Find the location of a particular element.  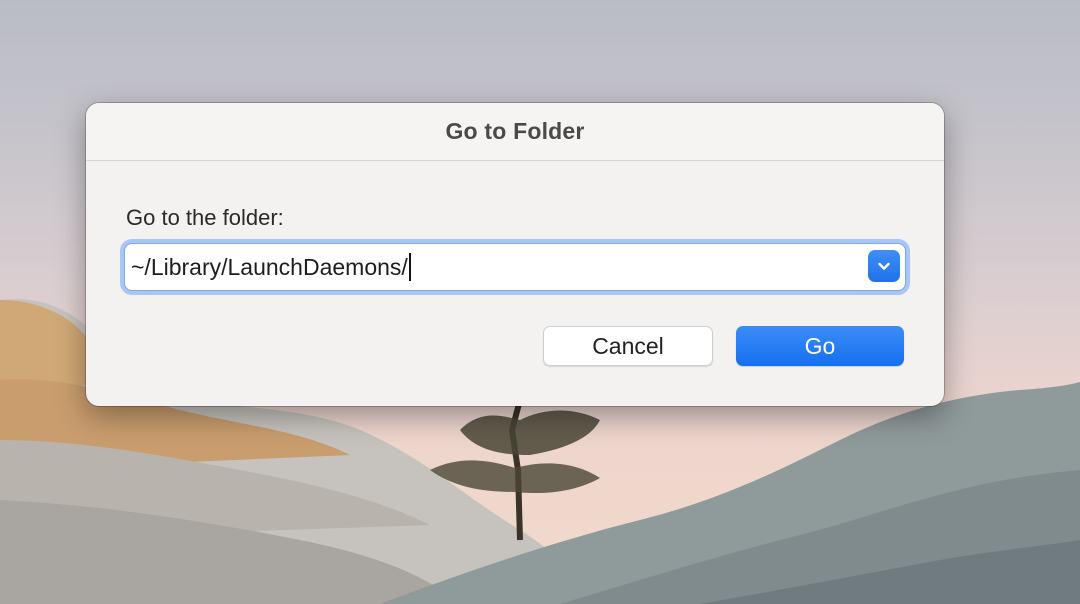

dialog-title: Go to Folder is located at coordinates (515, 131).